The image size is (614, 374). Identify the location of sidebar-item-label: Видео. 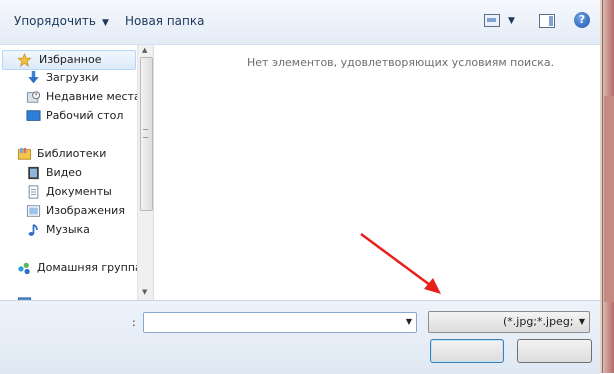
(64, 172).